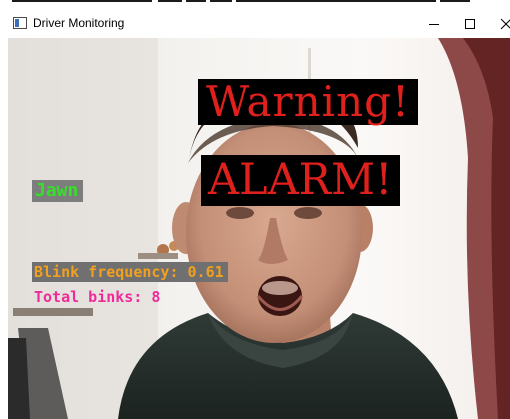 The width and height of the screenshot is (510, 419). What do you see at coordinates (505, 24) in the screenshot?
I see `close-icon` at bounding box center [505, 24].